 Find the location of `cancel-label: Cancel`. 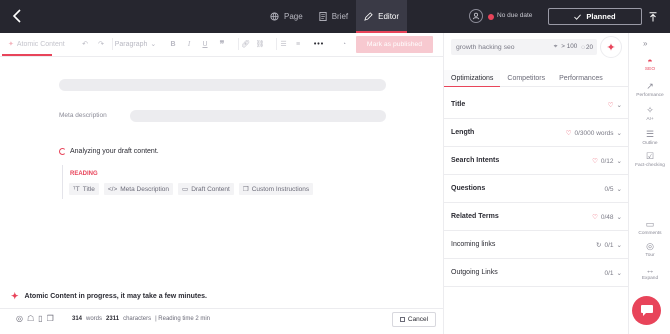

cancel-label: Cancel is located at coordinates (418, 319).